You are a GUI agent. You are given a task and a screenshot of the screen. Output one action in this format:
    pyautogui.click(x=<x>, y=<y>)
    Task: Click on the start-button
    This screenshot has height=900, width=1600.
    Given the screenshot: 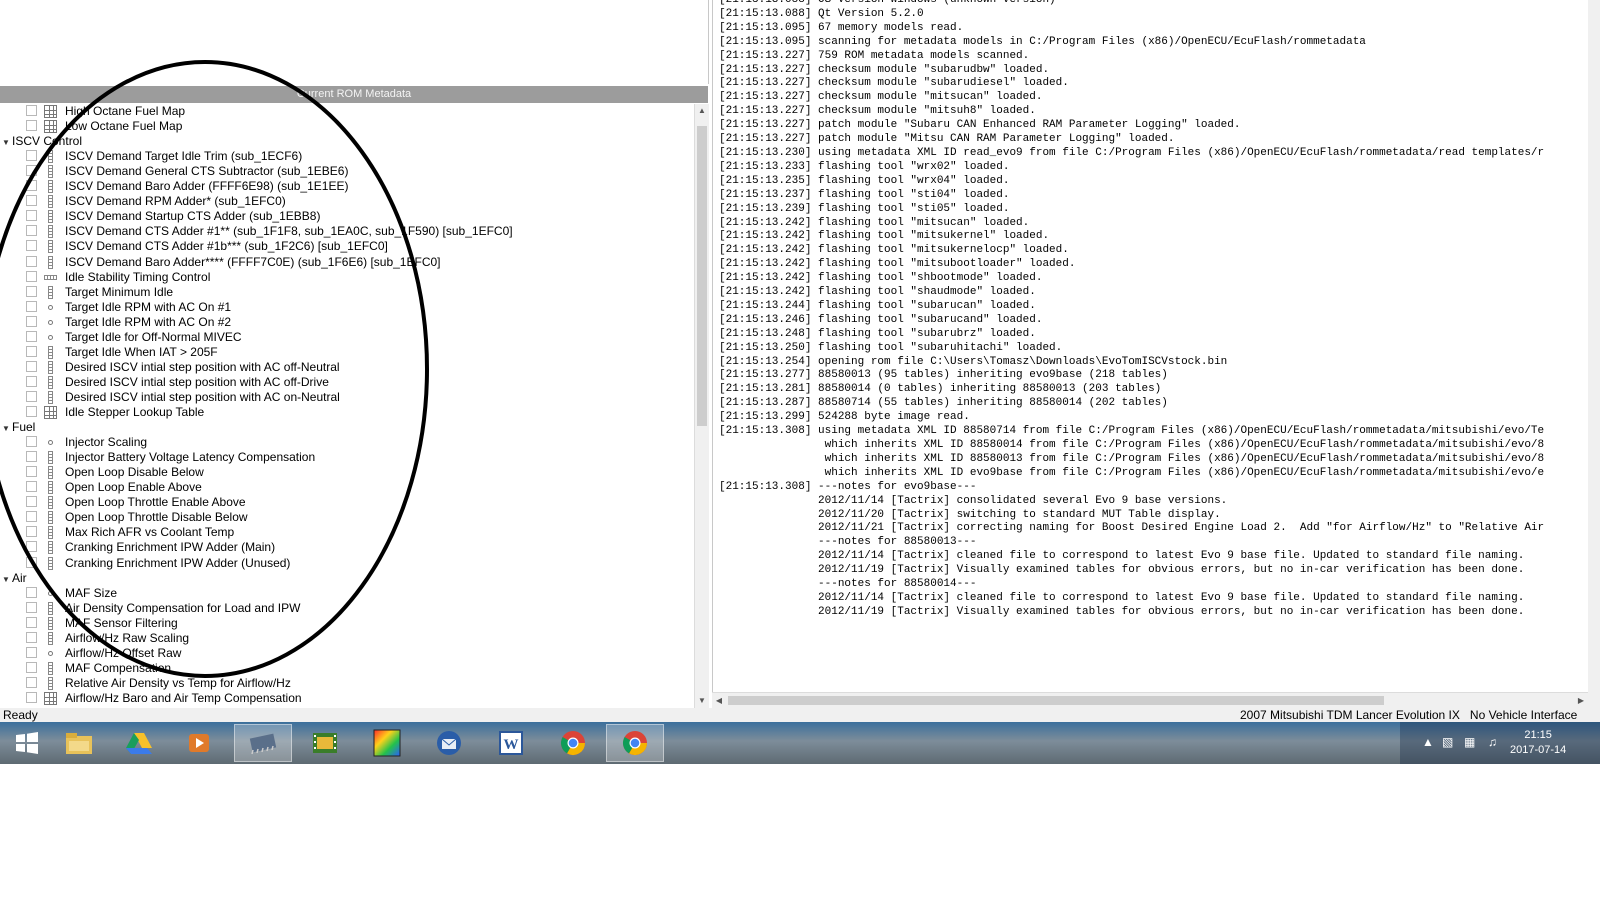 What is the action you would take?
    pyautogui.click(x=27, y=743)
    